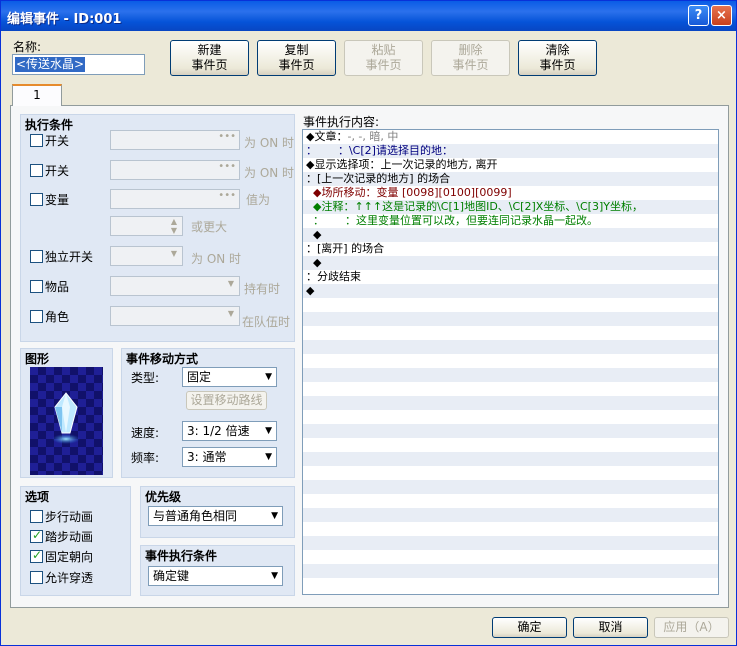 This screenshot has width=737, height=646. I want to click on trigger-select: 确定键 ▼, so click(215, 576).